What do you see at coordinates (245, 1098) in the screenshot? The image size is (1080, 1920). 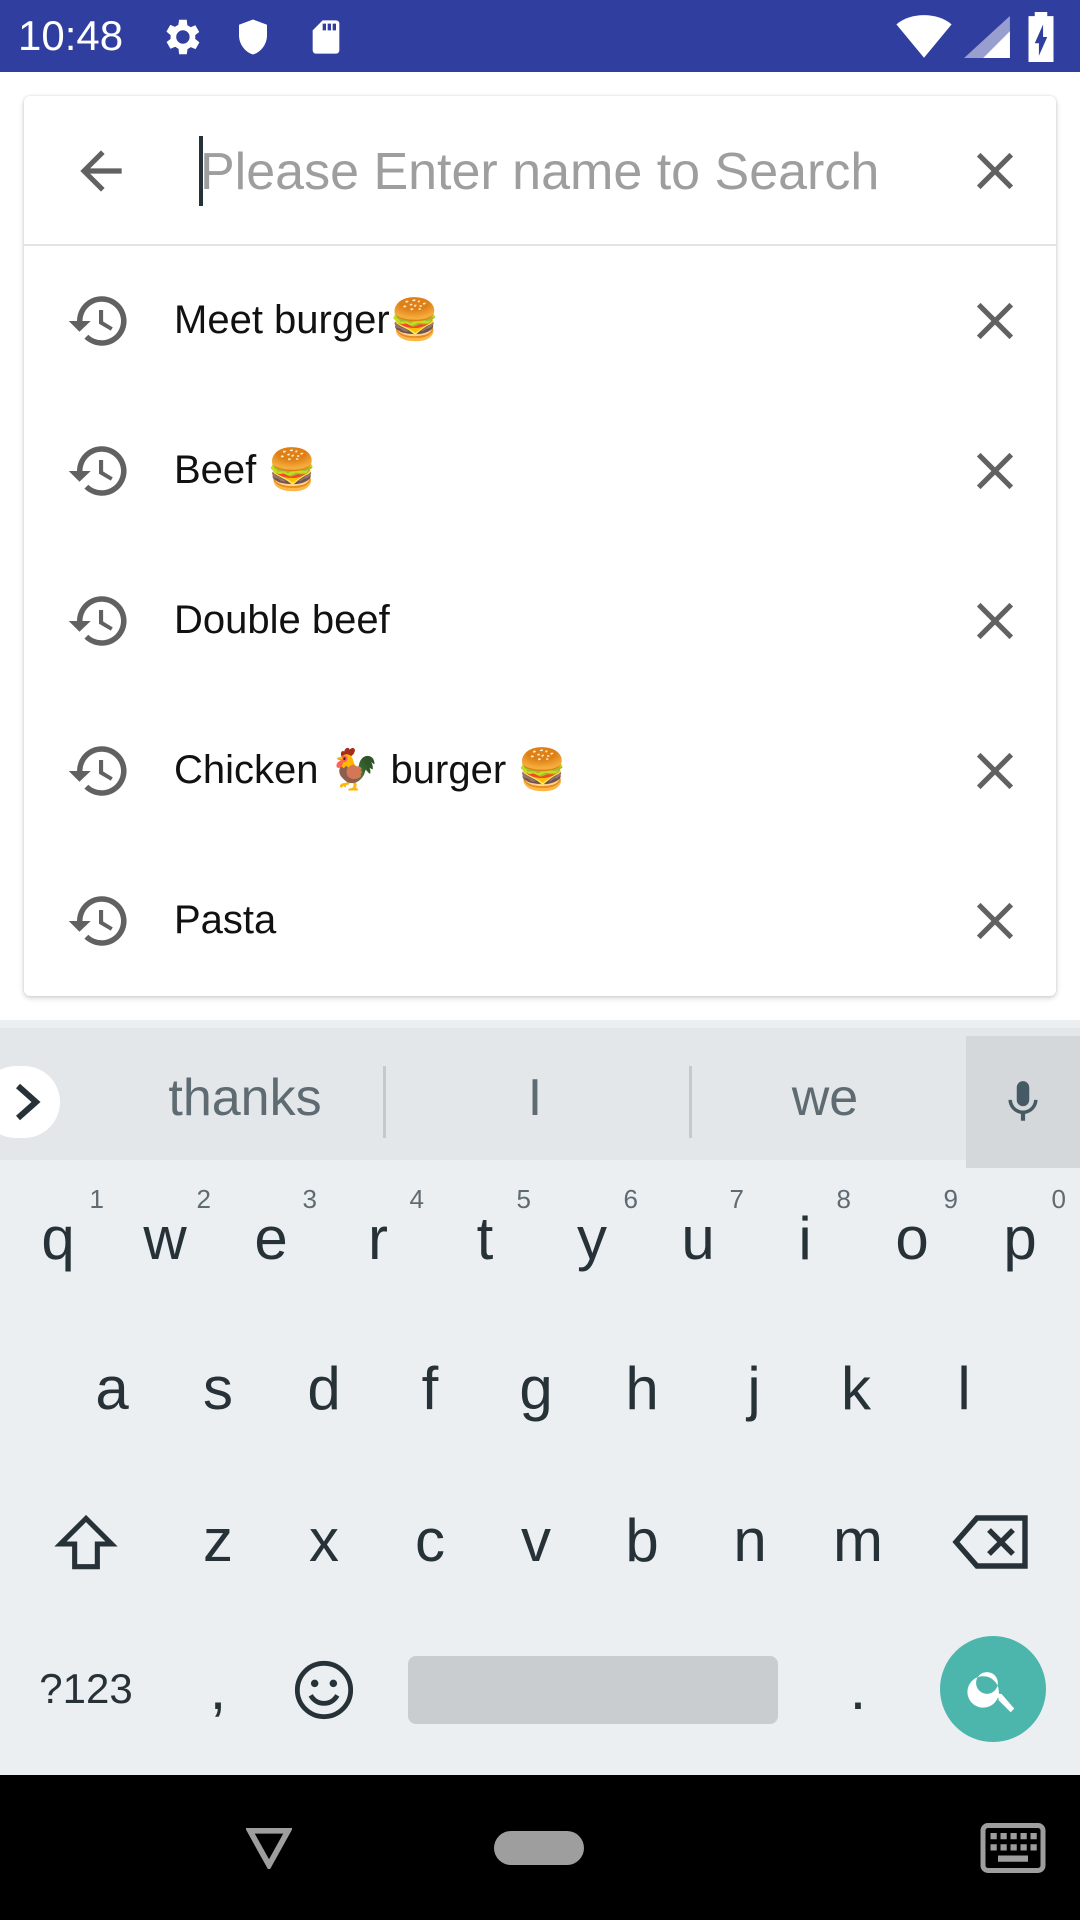 I see `suggestion-word: thanks` at bounding box center [245, 1098].